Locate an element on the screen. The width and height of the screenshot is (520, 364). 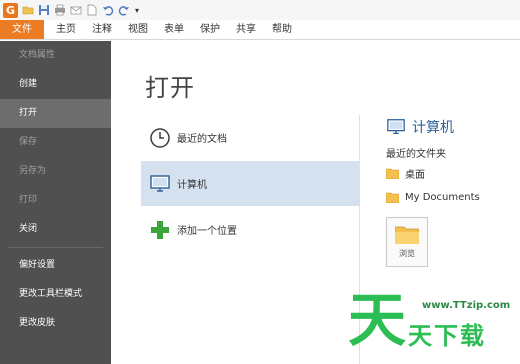
tab-home: 主页 is located at coordinates (66, 29).